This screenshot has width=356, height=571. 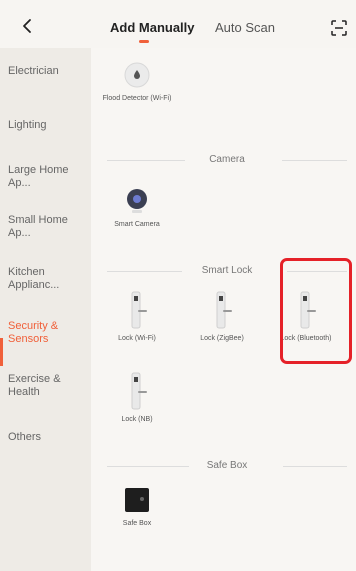 I want to click on safe-box-icon, so click(x=137, y=500).